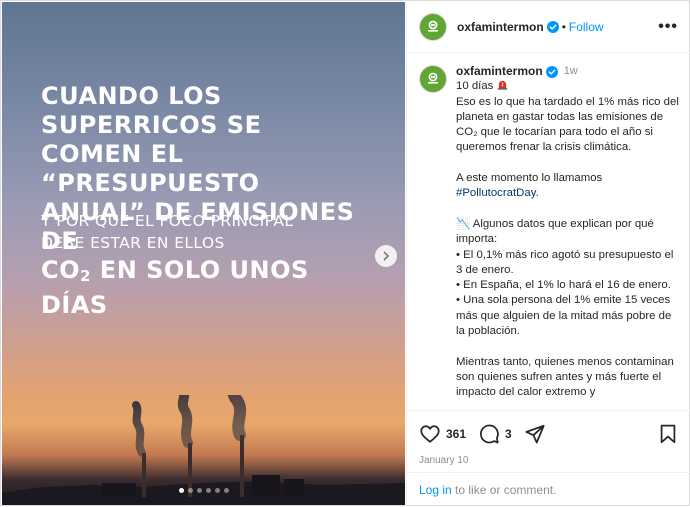  Describe the element at coordinates (508, 434) in the screenshot. I see `comments-count: 3` at that location.